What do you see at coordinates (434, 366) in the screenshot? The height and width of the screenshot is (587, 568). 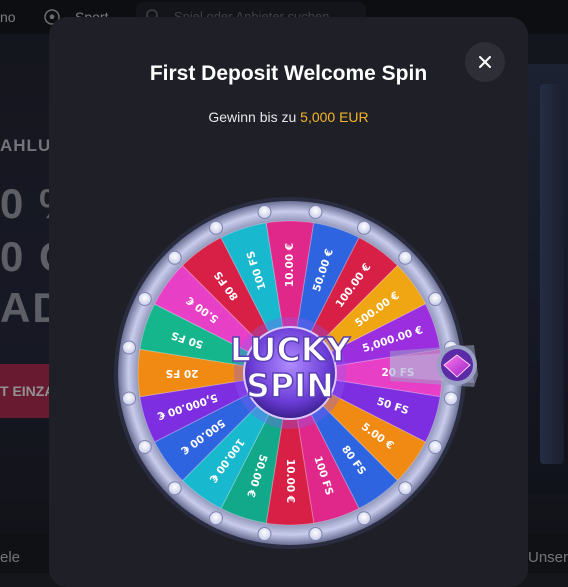 I see `wheel-pointer` at bounding box center [434, 366].